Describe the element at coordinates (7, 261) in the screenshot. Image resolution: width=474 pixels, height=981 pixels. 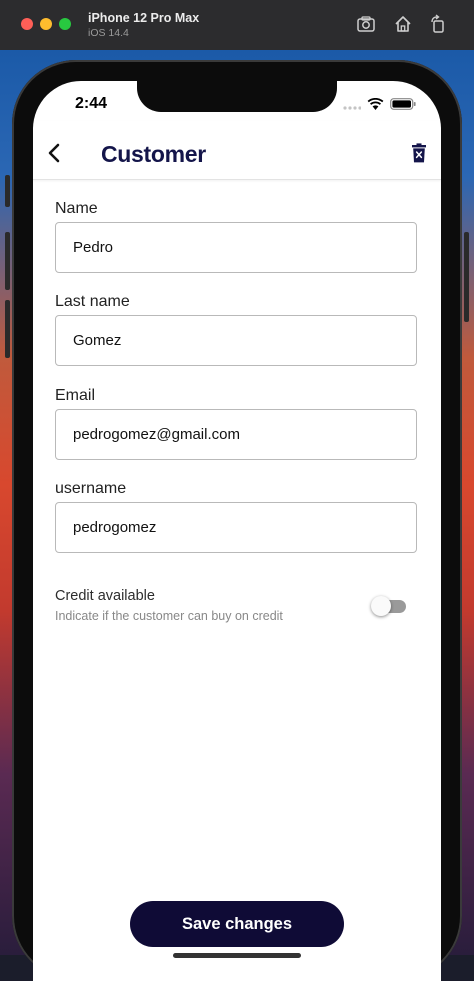
I see `volume-up-button` at that location.